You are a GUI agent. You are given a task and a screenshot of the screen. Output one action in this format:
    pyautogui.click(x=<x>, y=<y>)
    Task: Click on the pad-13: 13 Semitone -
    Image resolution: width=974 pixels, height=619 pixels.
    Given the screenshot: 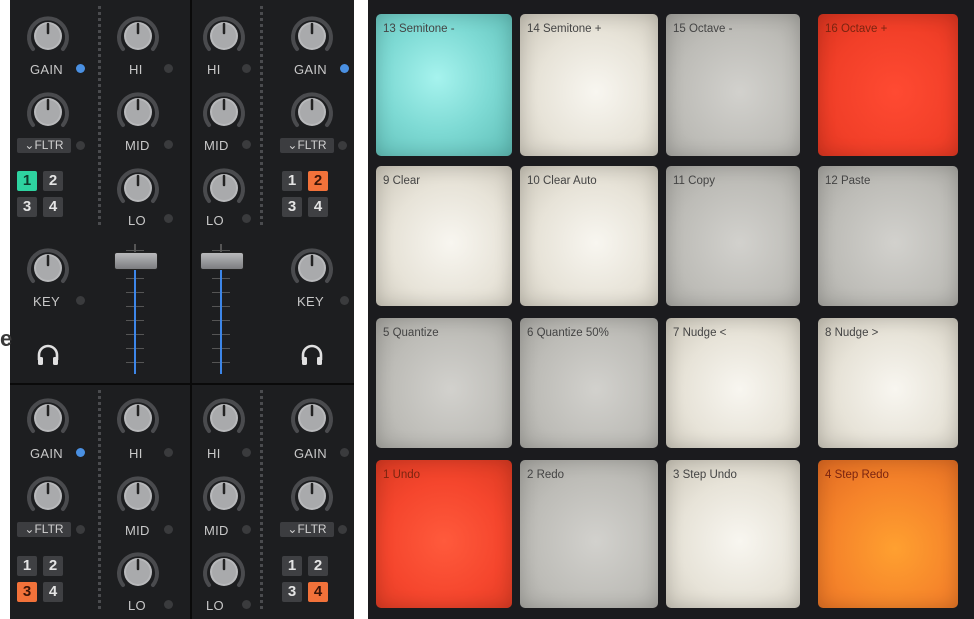 What is the action you would take?
    pyautogui.click(x=444, y=85)
    